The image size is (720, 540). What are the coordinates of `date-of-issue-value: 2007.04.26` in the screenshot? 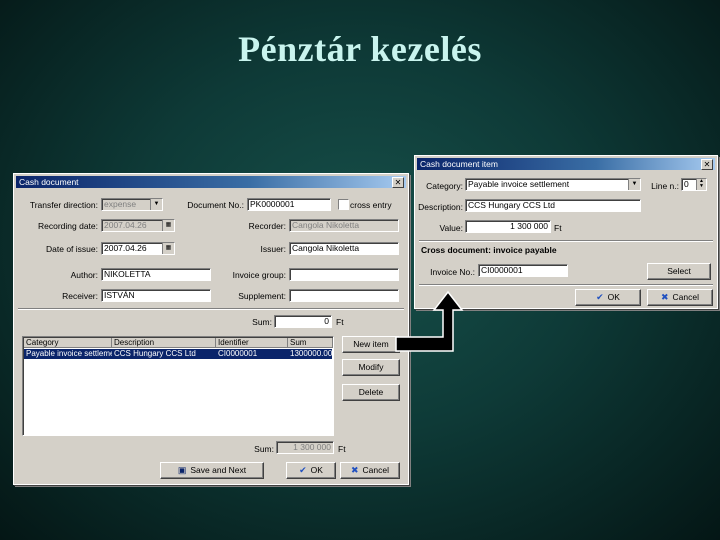 It's located at (125, 248).